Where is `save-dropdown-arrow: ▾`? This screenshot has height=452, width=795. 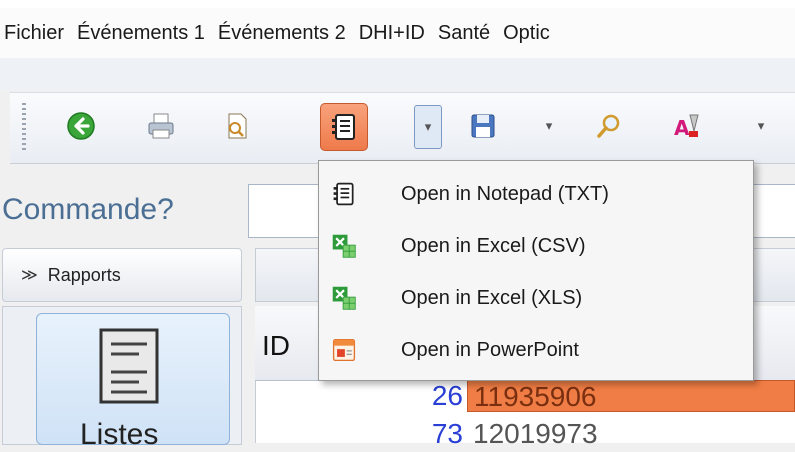
save-dropdown-arrow: ▾ is located at coordinates (549, 126).